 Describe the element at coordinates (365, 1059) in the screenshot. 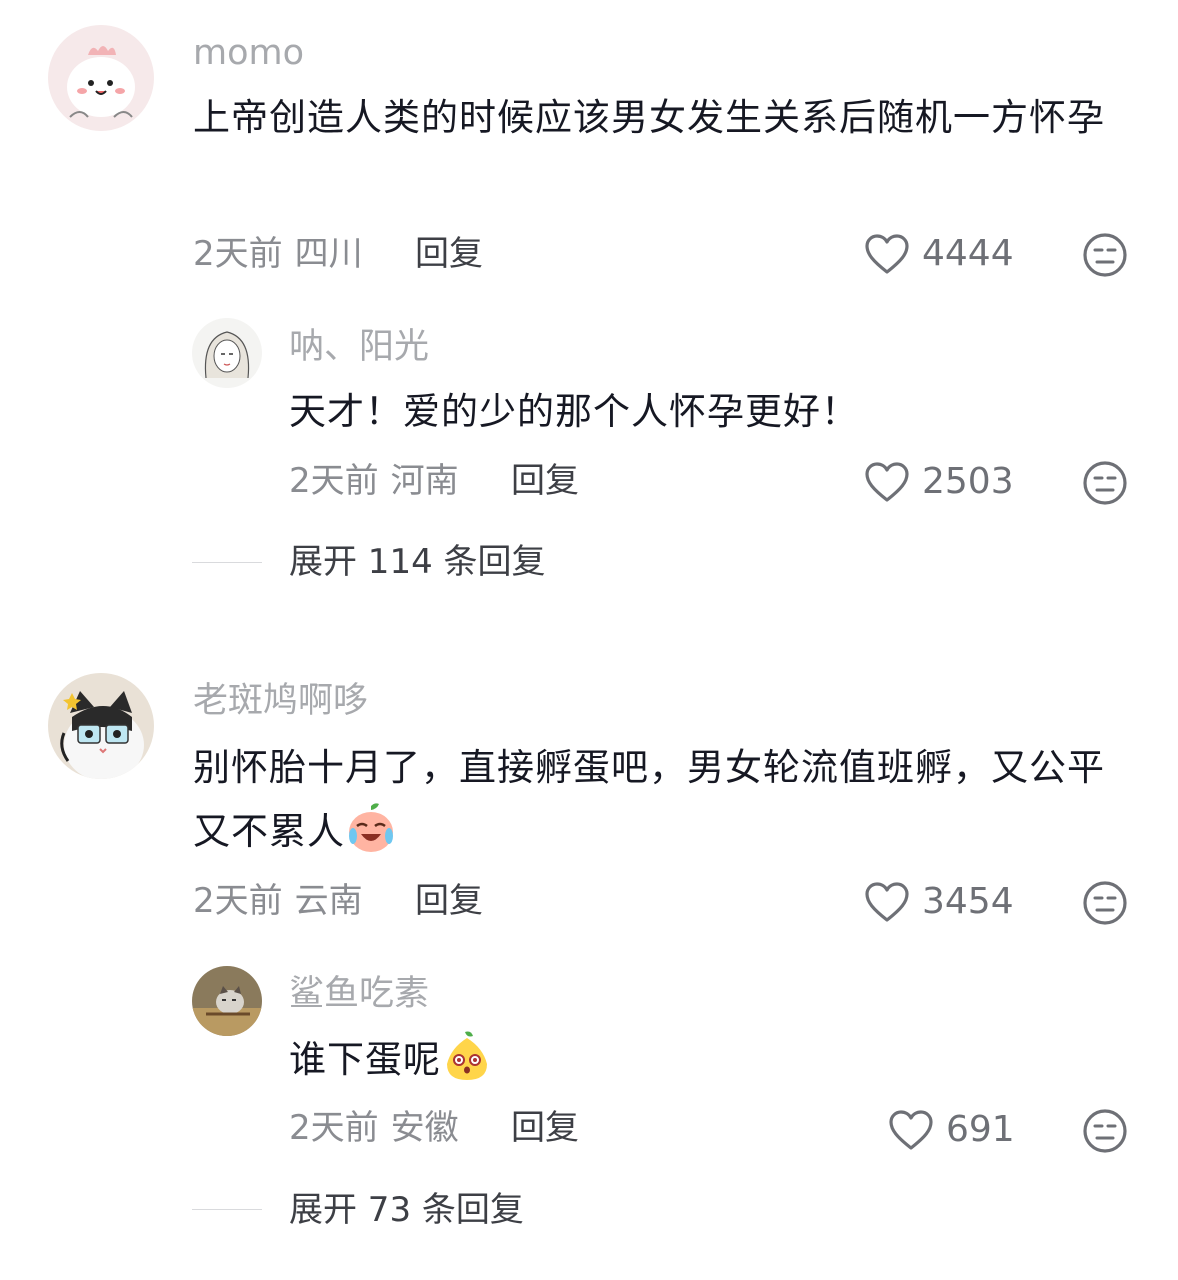

I see `reply-text-body: 谁下蛋呢` at that location.